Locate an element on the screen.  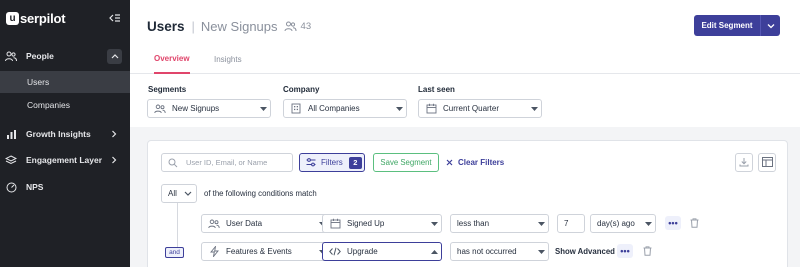
condition-source-value: User Data is located at coordinates (244, 223).